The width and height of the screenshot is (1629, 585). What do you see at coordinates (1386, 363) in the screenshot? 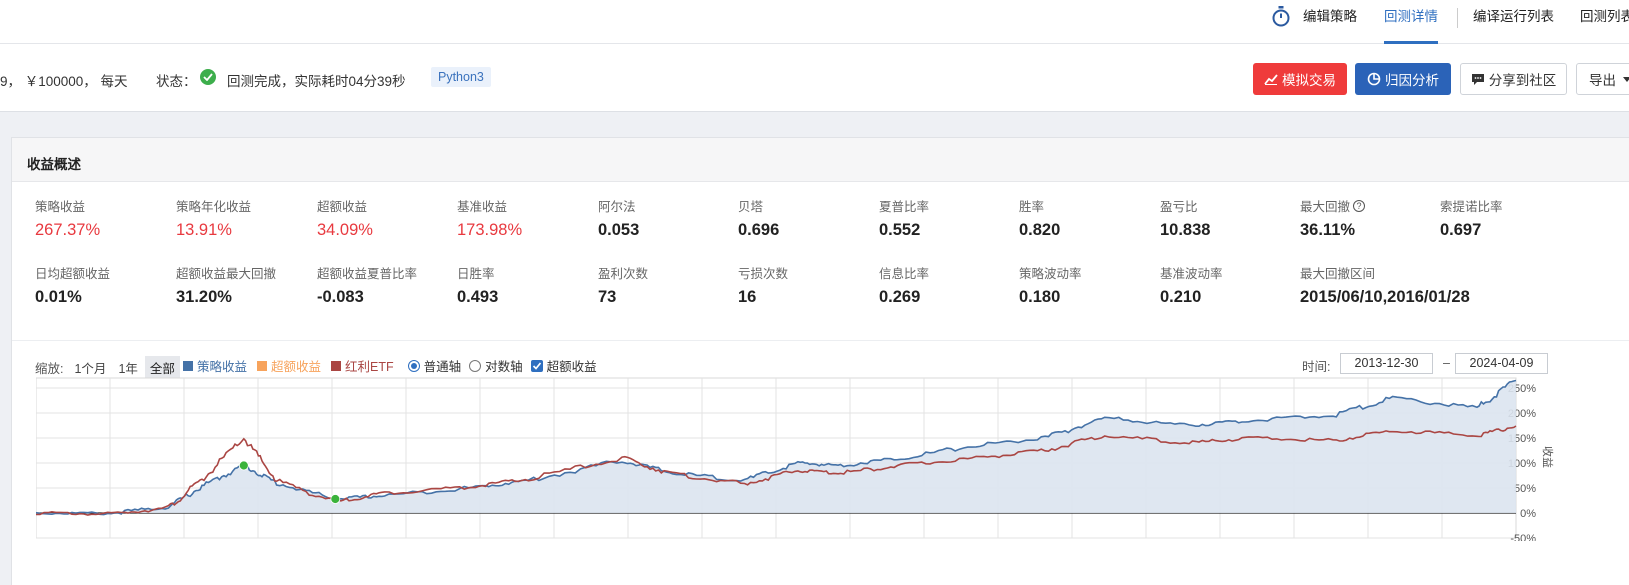
I see `date-from-input: 2013-12-30` at bounding box center [1386, 363].